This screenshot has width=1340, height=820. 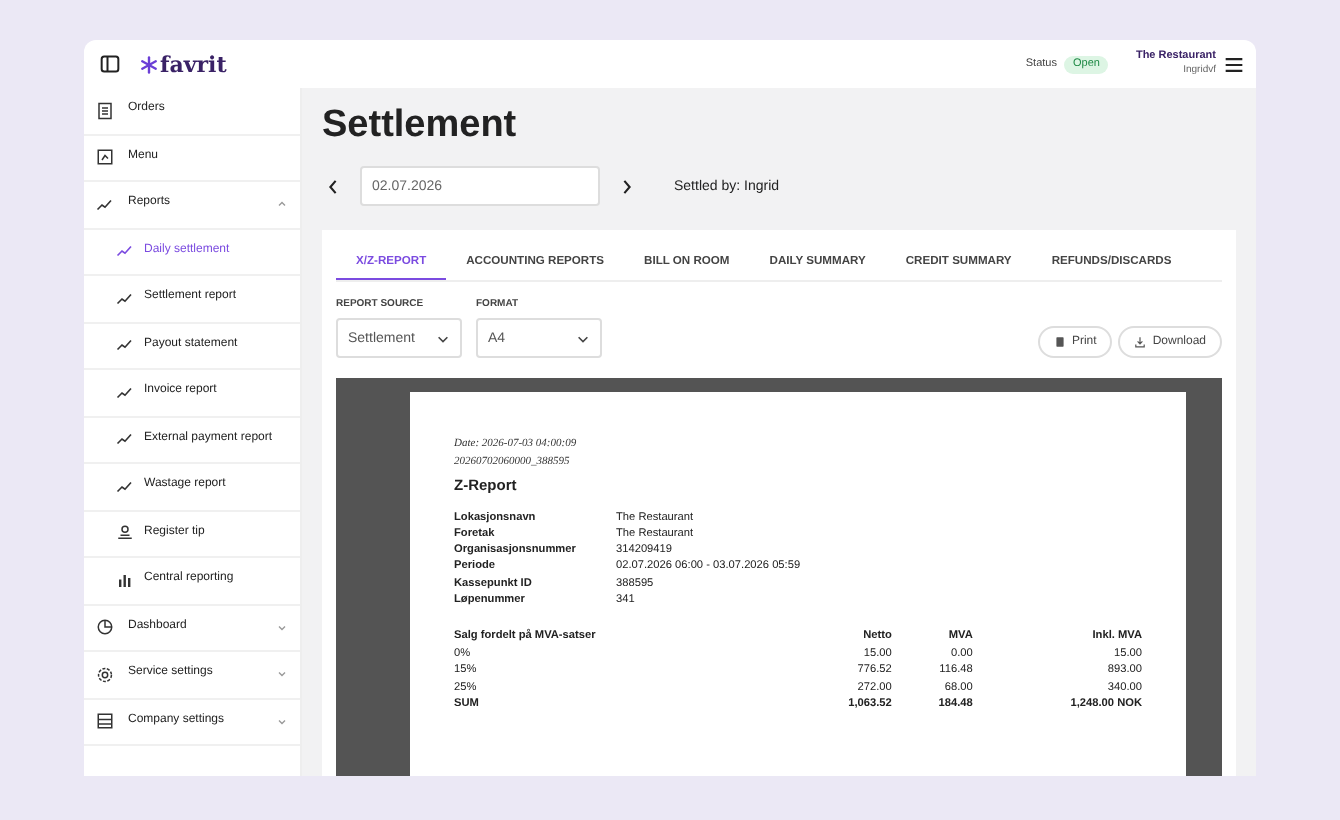 What do you see at coordinates (105, 627) in the screenshot?
I see `pie-chart-icon` at bounding box center [105, 627].